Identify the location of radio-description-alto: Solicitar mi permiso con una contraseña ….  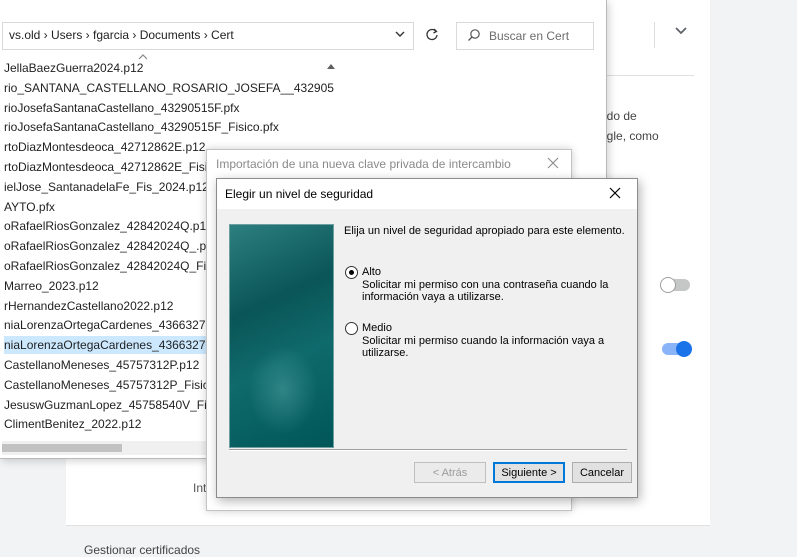
(485, 291).